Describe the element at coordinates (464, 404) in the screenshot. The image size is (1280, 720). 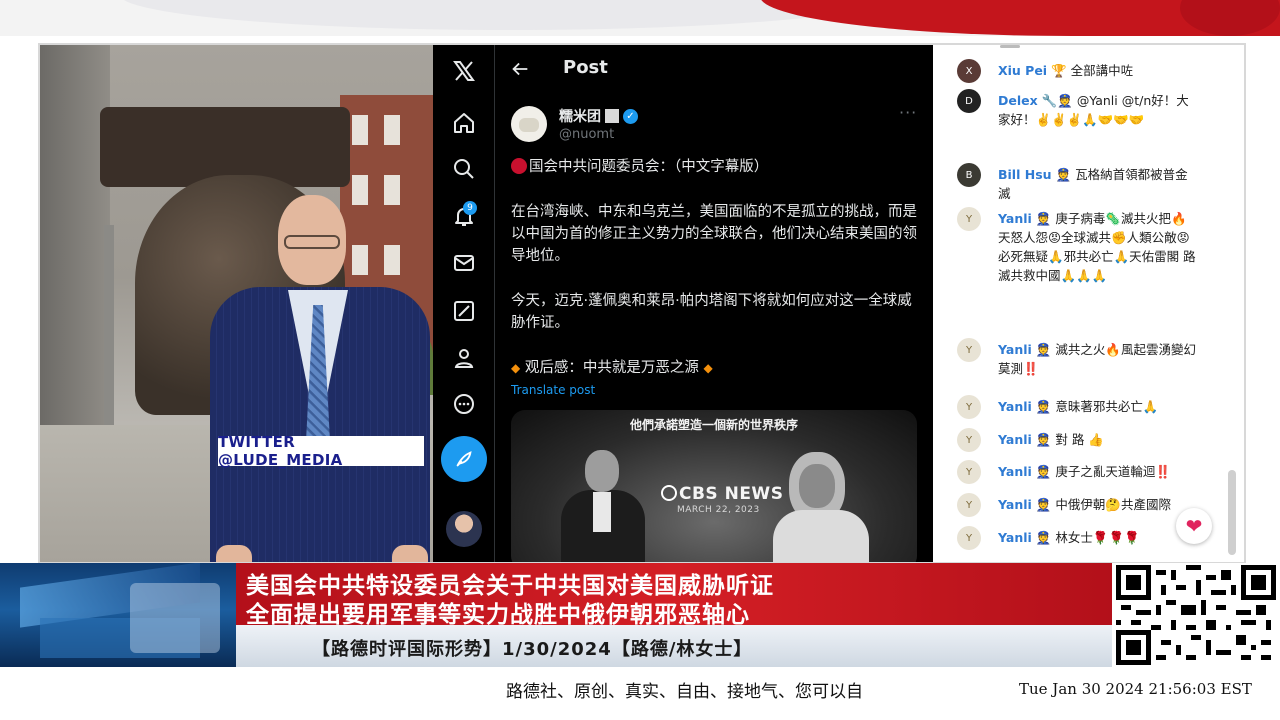
I see `more-icon` at that location.